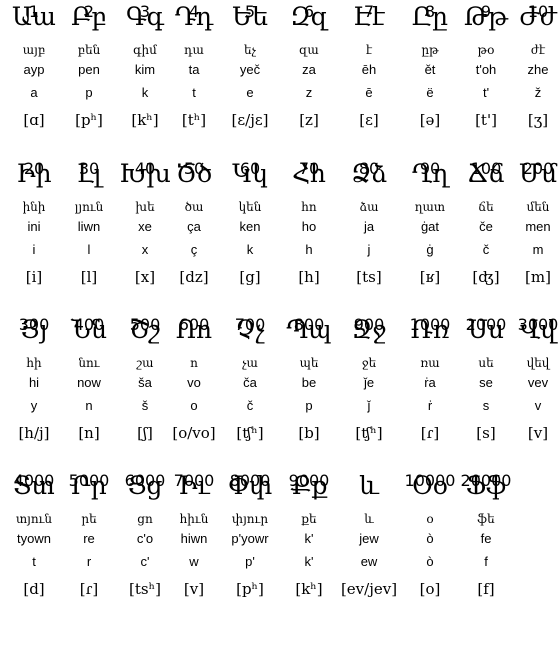 This screenshot has height=649, width=558. What do you see at coordinates (538, 249) in the screenshot?
I see `romanization: m` at bounding box center [538, 249].